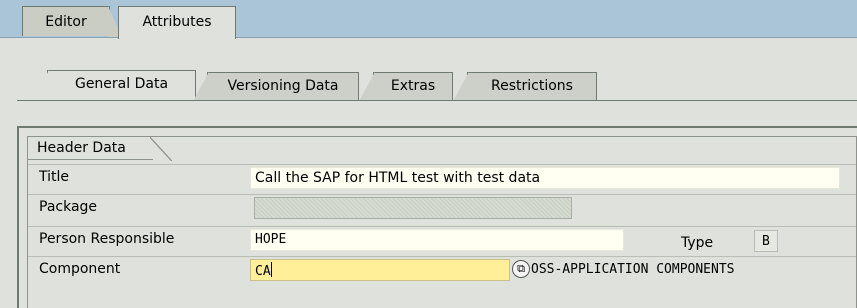 This screenshot has height=308, width=857. Describe the element at coordinates (697, 243) in the screenshot. I see `label-type: Type` at that location.